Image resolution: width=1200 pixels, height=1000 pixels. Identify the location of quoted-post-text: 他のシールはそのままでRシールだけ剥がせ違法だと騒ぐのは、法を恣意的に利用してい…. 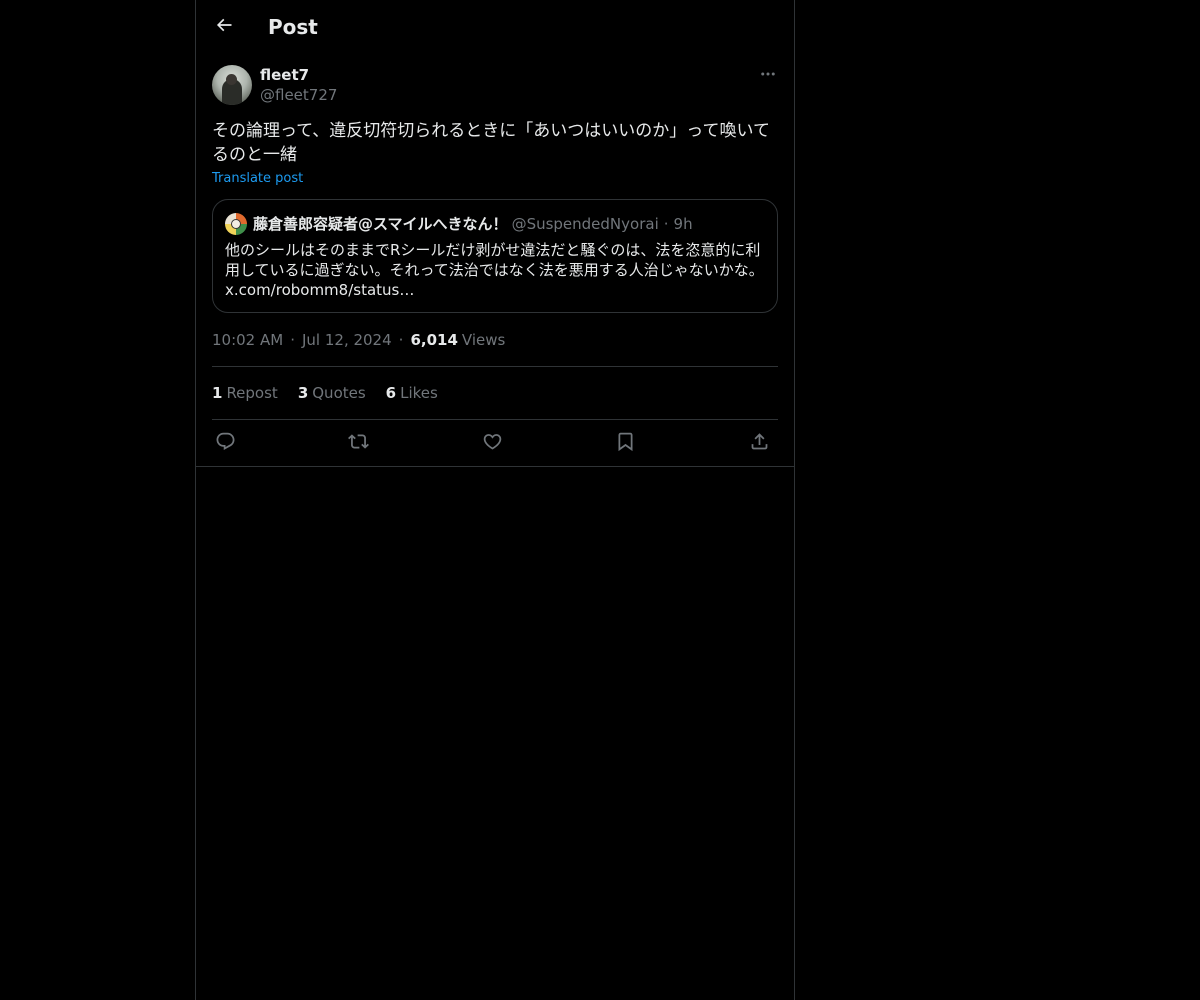
(494, 270).